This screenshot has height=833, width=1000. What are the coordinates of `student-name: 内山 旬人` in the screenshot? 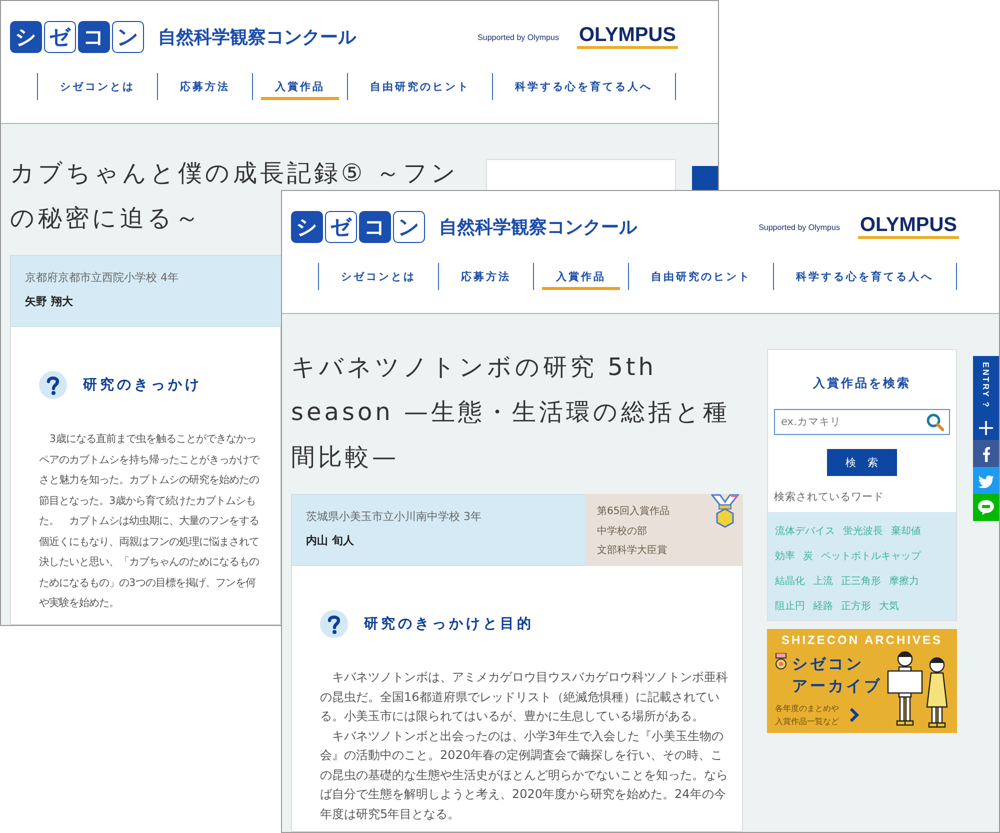 It's located at (330, 540).